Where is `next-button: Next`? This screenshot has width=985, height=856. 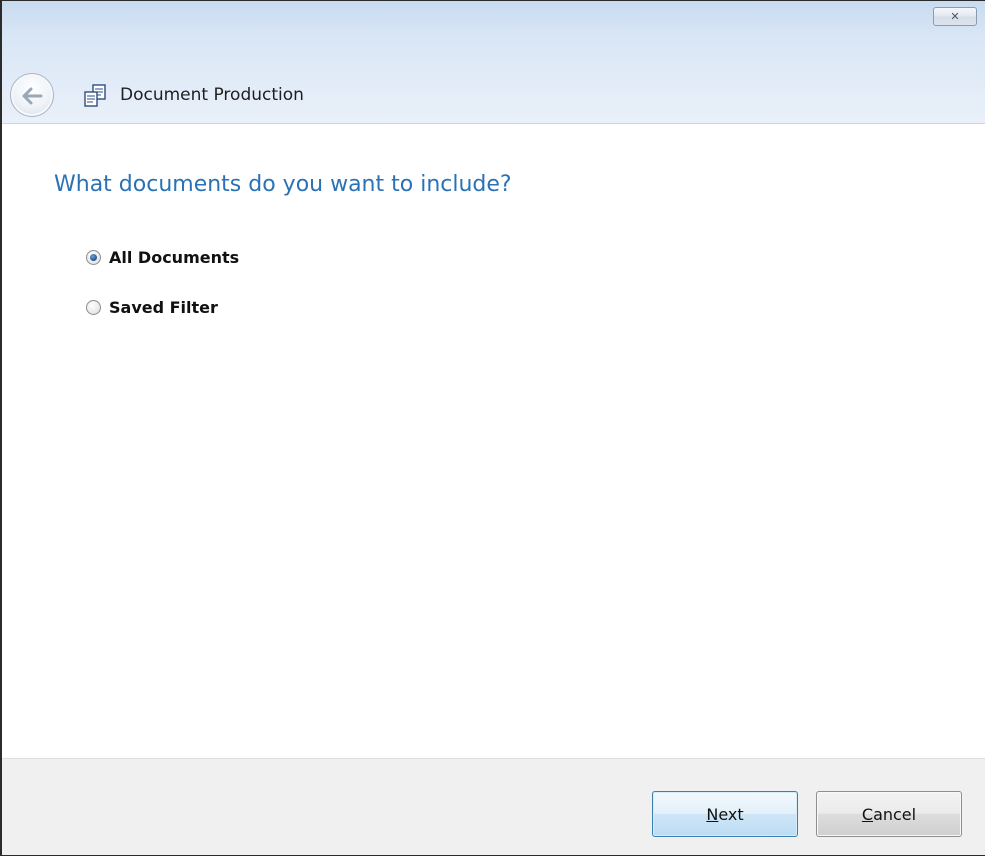 next-button: Next is located at coordinates (725, 814).